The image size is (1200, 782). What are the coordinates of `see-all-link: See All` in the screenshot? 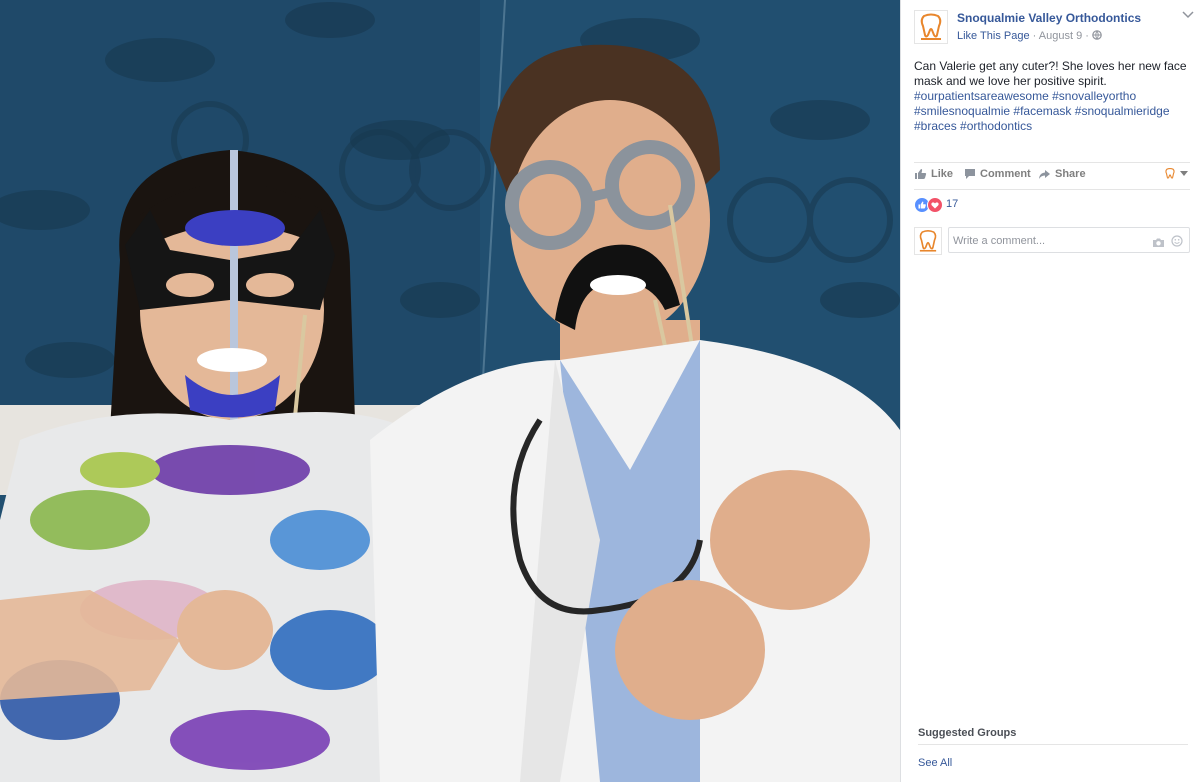 It's located at (935, 763).